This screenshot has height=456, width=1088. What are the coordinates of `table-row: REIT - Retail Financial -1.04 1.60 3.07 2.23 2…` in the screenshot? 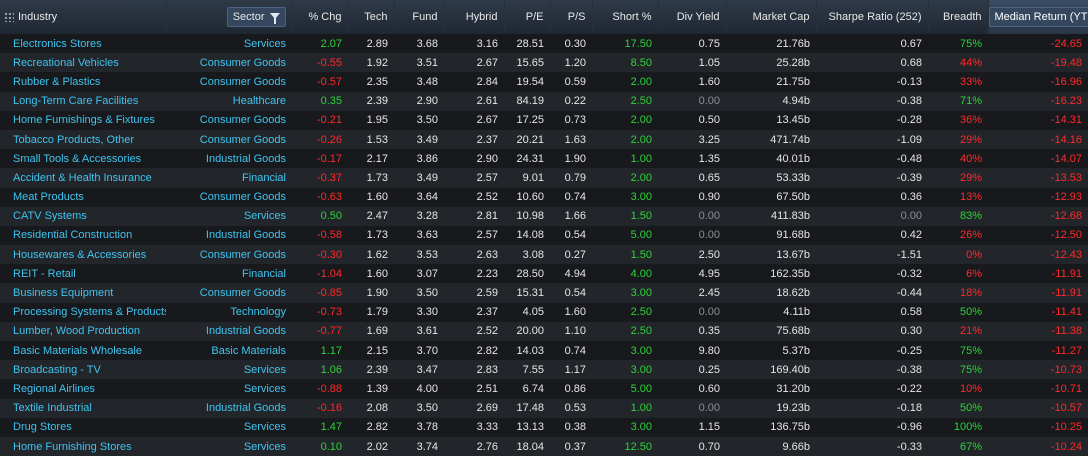 It's located at (544, 274).